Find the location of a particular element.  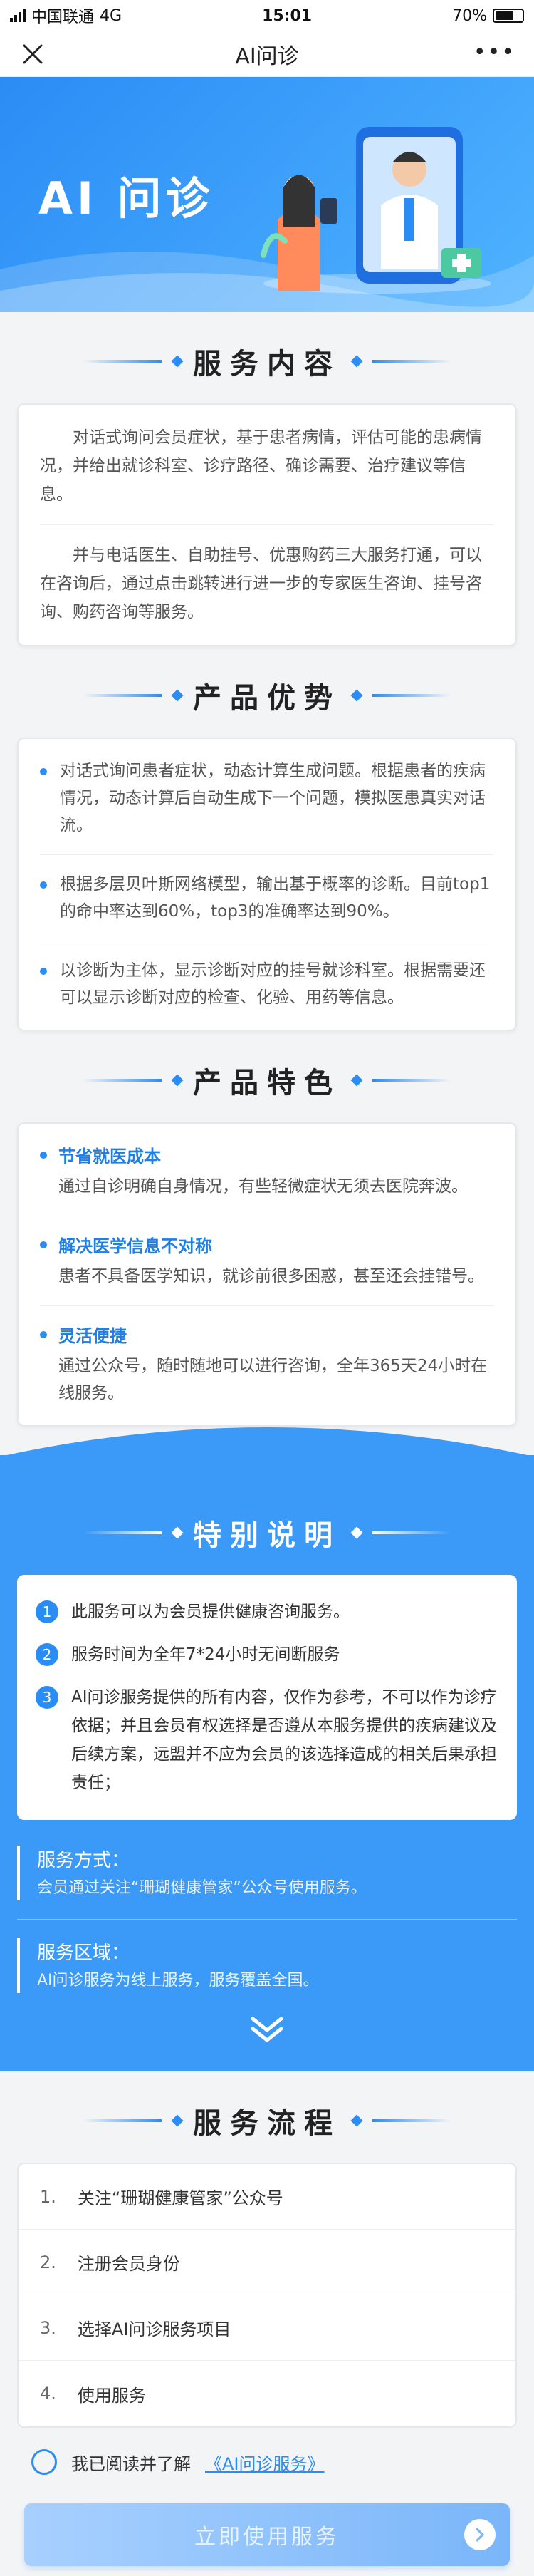

use-service-label: 立即使用服务 is located at coordinates (267, 2537).